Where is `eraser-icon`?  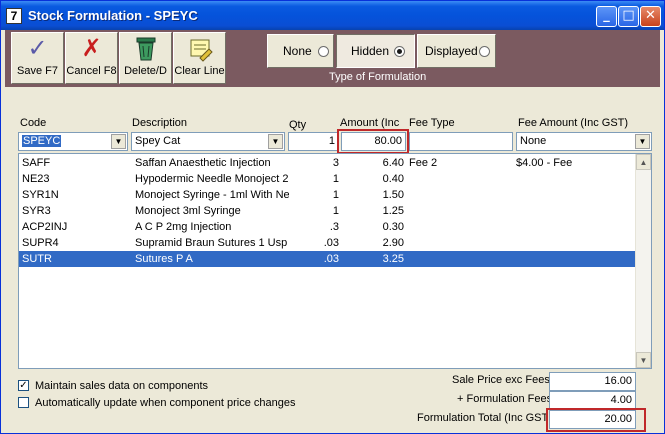 eraser-icon is located at coordinates (199, 49).